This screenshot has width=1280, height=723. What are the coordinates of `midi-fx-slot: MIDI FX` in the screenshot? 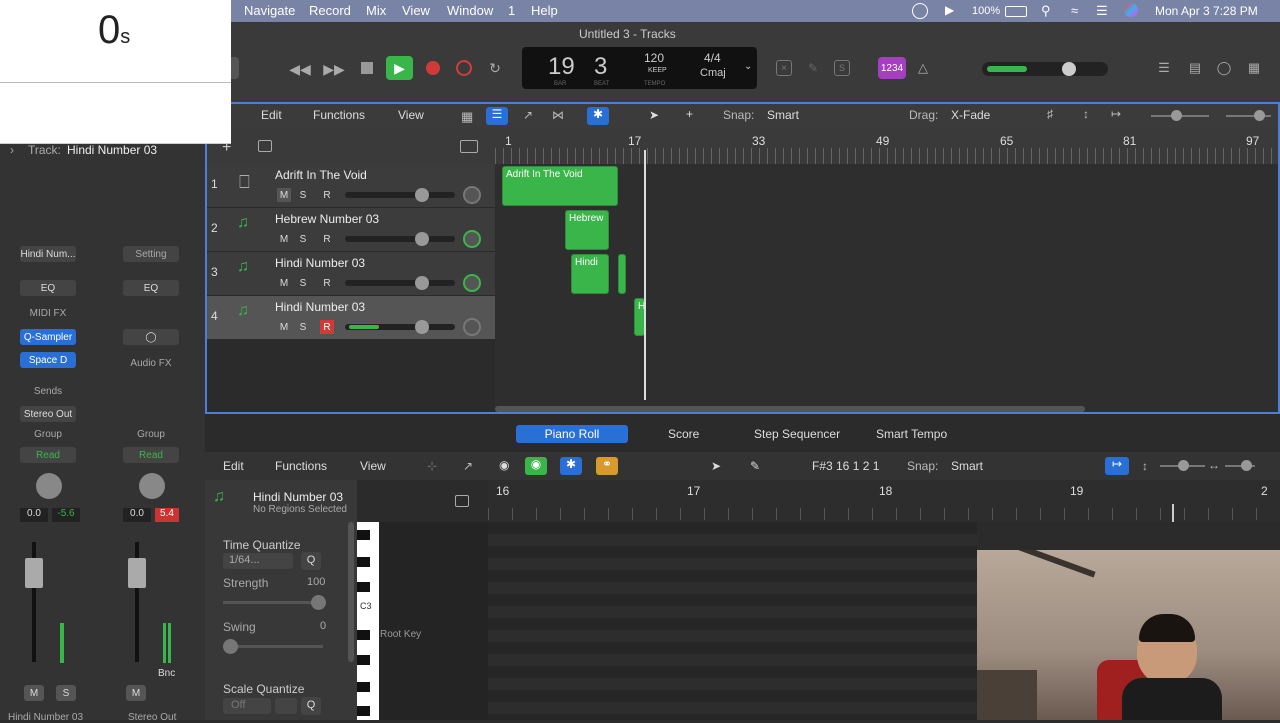 It's located at (48, 313).